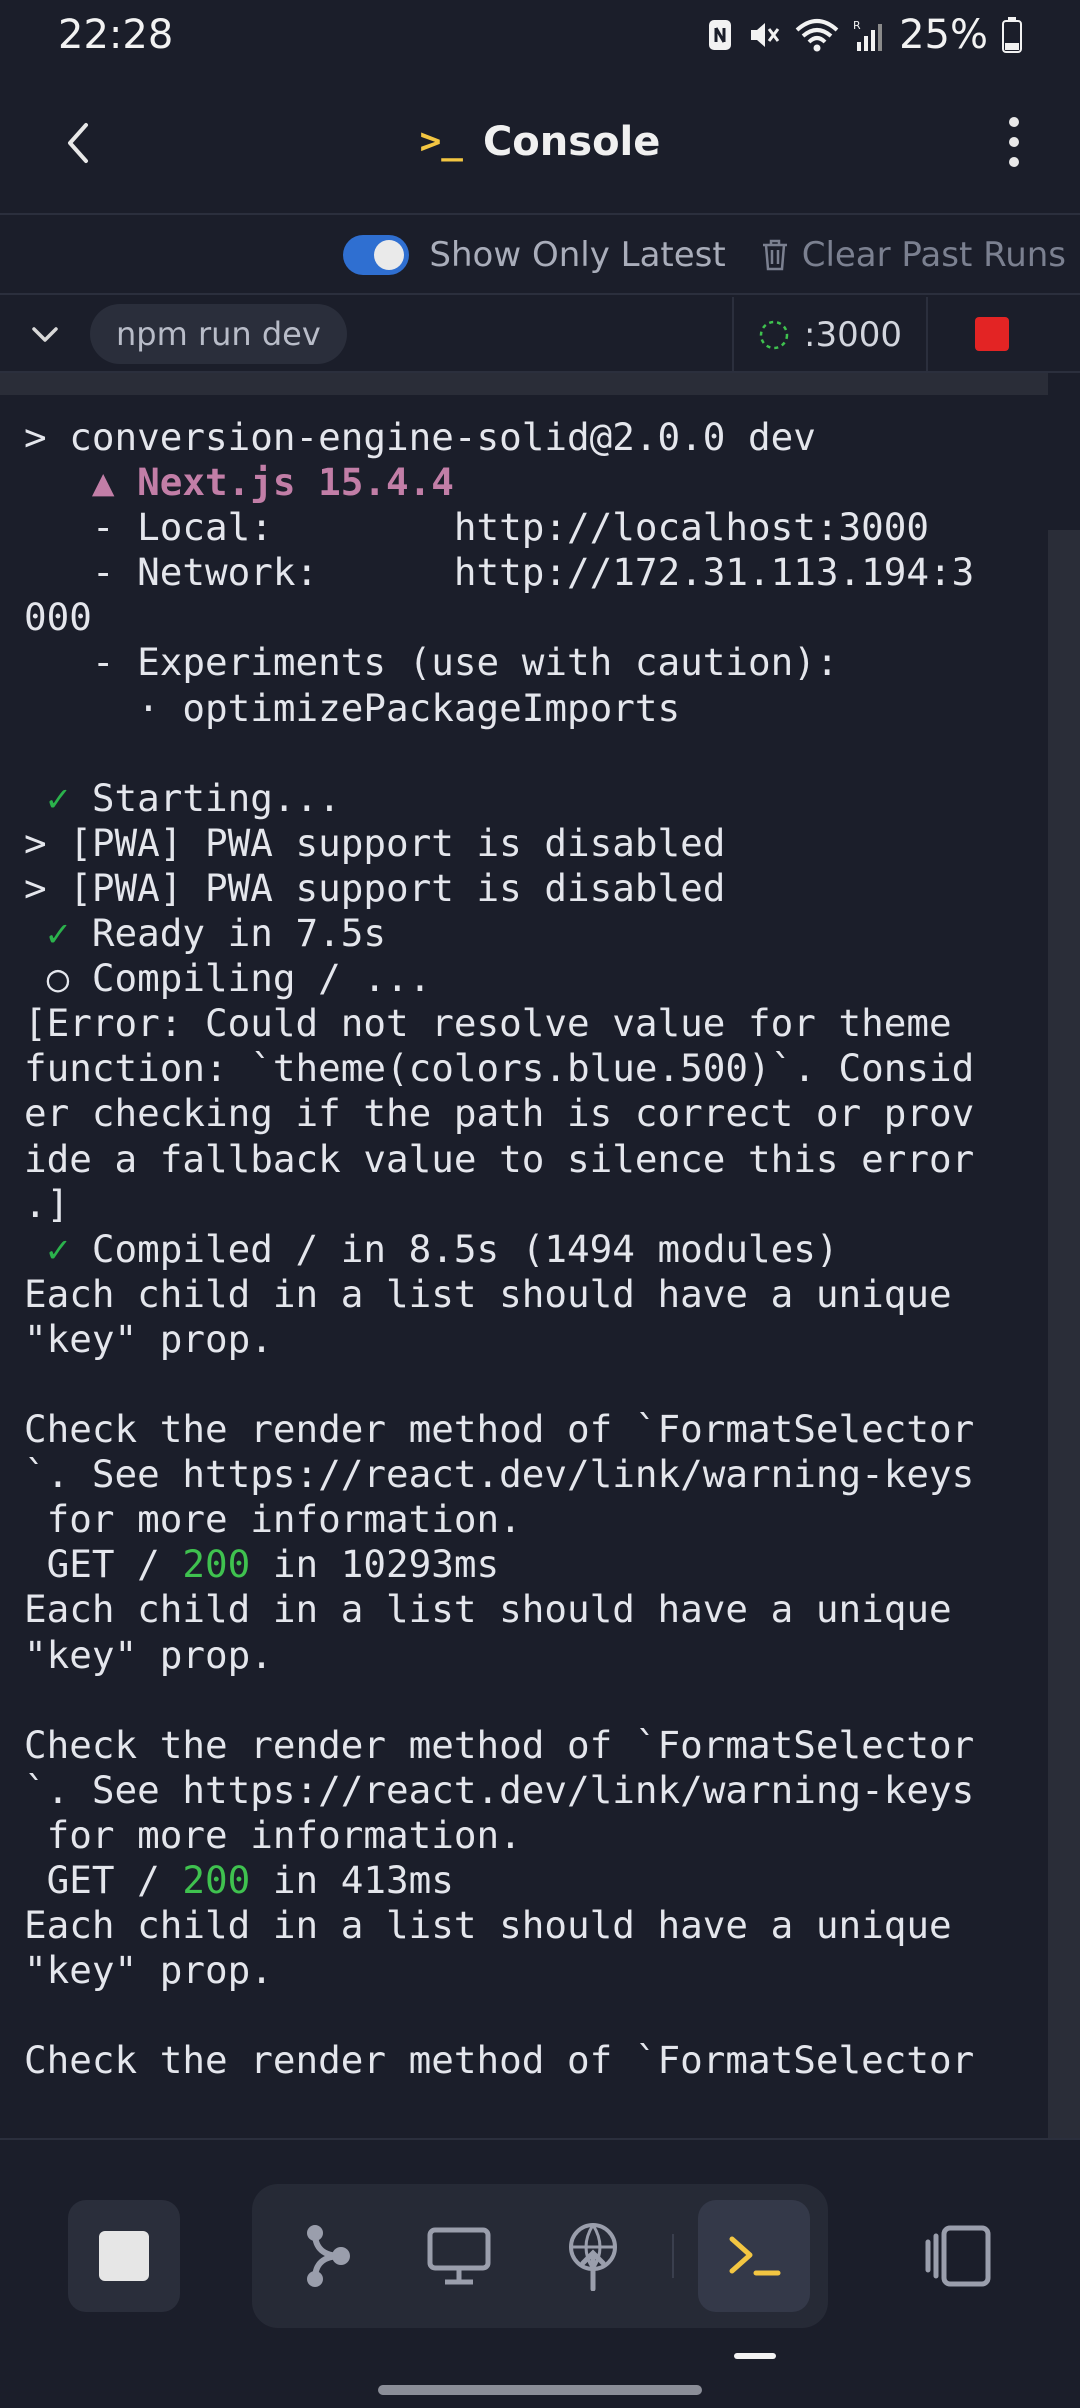 This screenshot has height=2408, width=1080. I want to click on battery-icon, so click(1012, 35).